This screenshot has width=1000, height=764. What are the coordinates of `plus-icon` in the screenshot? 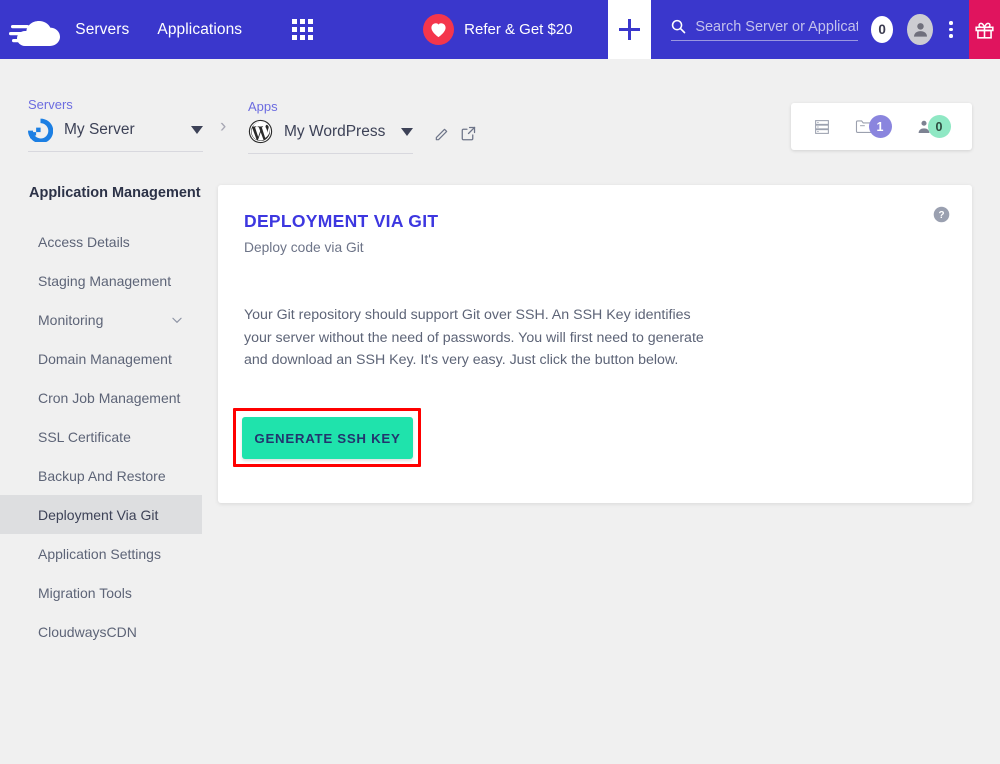 It's located at (630, 29).